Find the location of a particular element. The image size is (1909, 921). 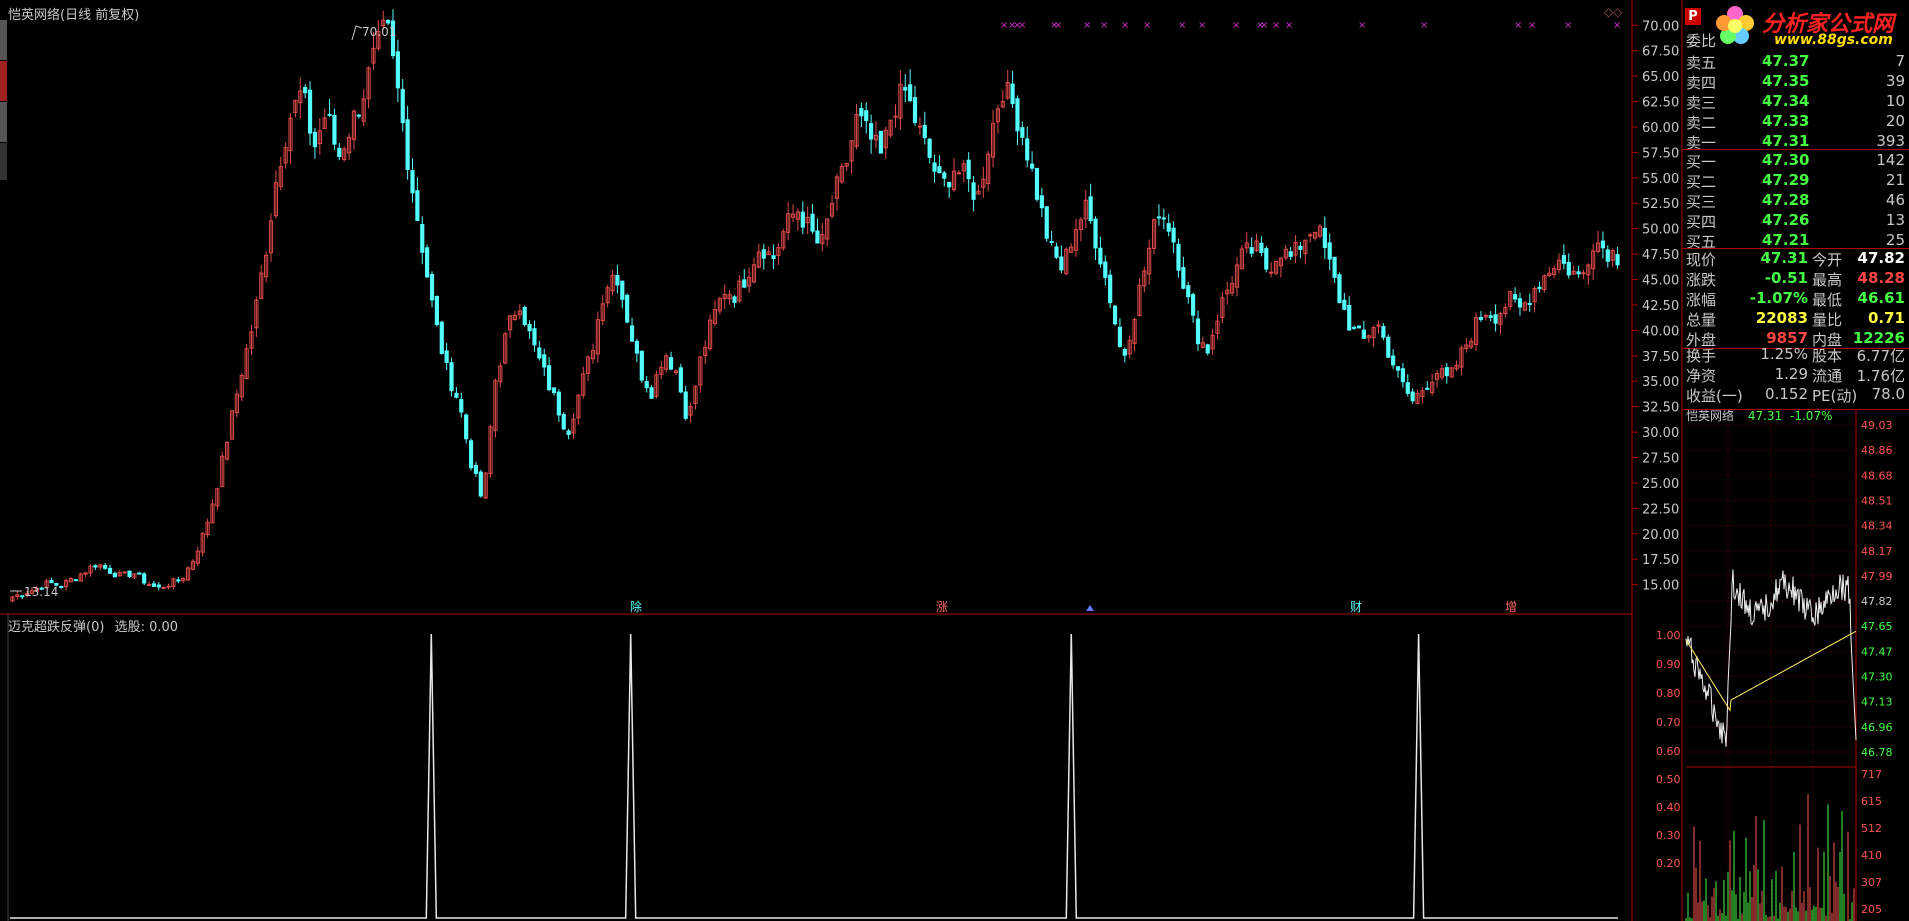

order-book-row: 卖五 47.37 7 is located at coordinates (1795, 62).